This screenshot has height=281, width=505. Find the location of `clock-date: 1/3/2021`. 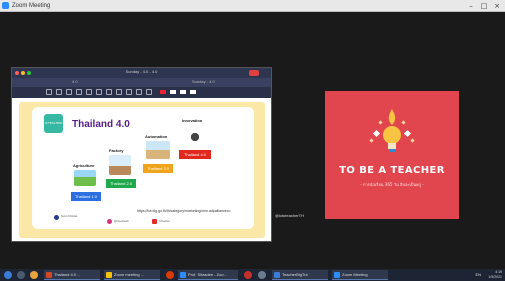

clock-date: 1/3/2021 is located at coordinates (495, 277).